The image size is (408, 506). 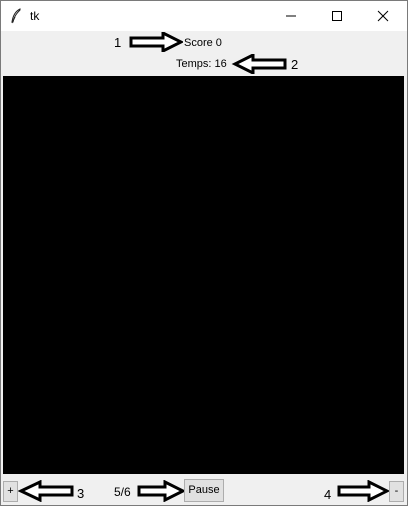 I want to click on speed-up-button: +, so click(x=10, y=491).